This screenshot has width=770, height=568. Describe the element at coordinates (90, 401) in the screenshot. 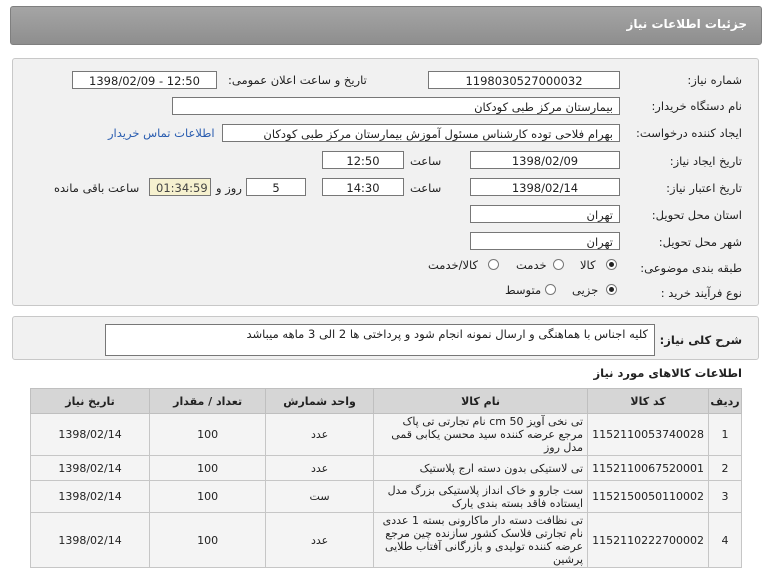

I see `col-date: تاریخ نیاز` at that location.